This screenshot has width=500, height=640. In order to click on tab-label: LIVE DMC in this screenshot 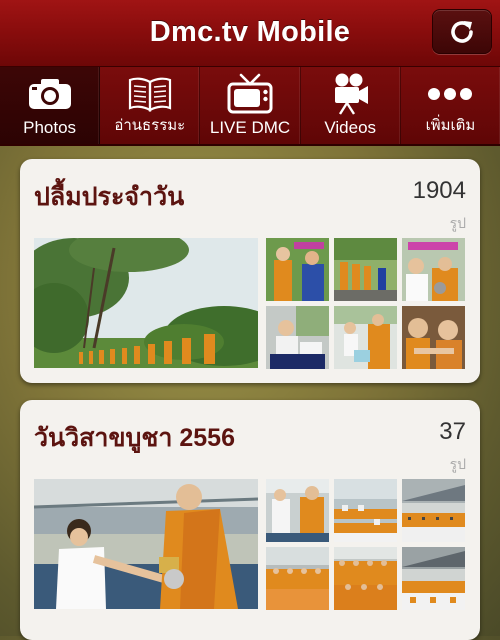, I will do `click(250, 127)`.